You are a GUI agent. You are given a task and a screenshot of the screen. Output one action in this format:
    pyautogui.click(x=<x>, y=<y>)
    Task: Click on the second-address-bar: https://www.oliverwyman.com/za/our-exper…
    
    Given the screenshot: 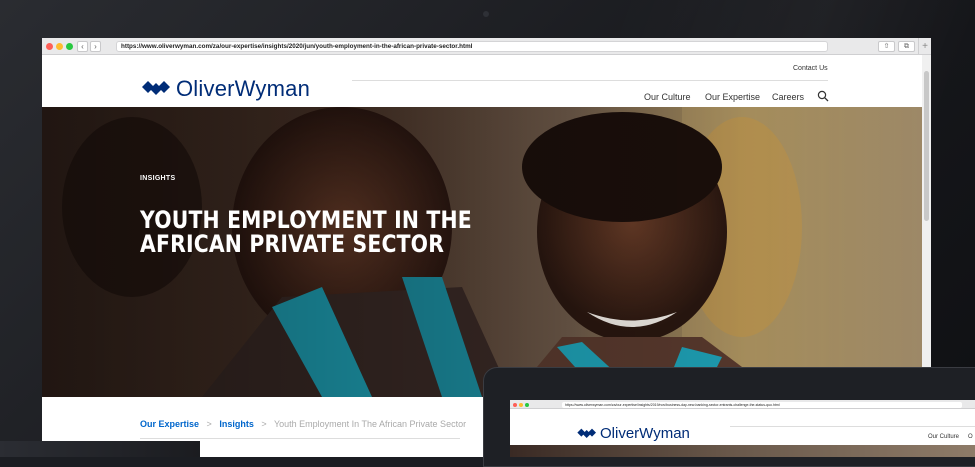 What is the action you would take?
    pyautogui.click(x=762, y=404)
    